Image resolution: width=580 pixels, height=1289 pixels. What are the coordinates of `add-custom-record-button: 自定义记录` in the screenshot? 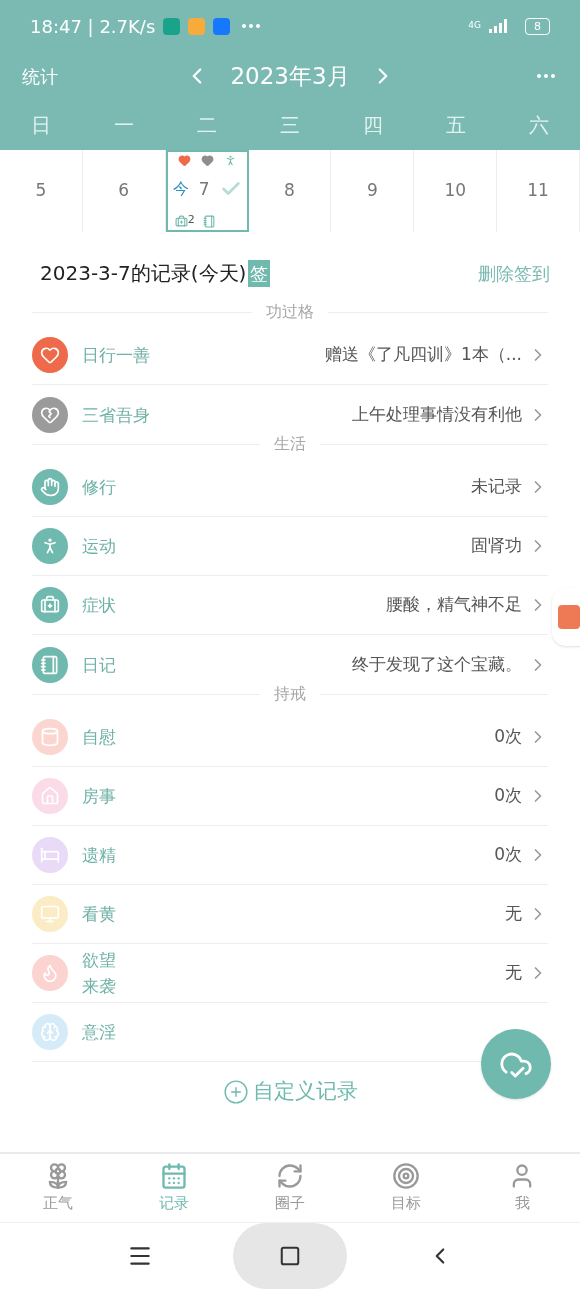 It's located at (290, 1092).